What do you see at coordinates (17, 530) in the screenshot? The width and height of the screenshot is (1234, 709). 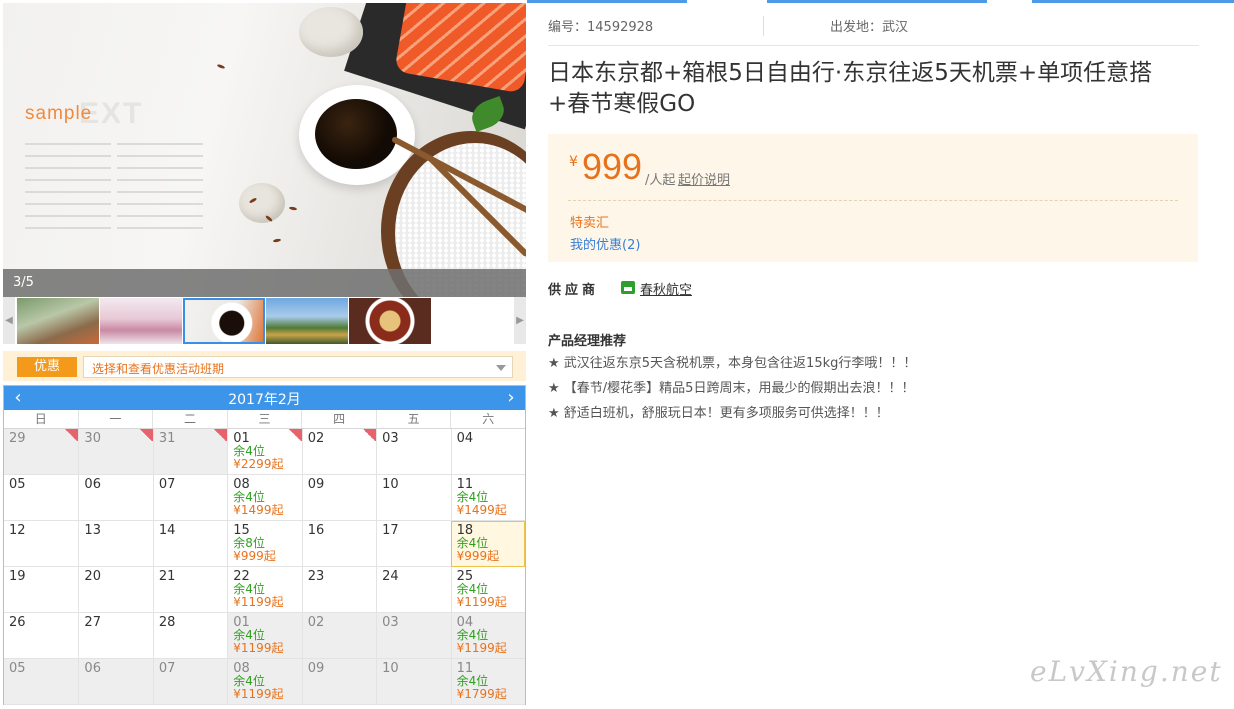 I see `day-number: 12` at bounding box center [17, 530].